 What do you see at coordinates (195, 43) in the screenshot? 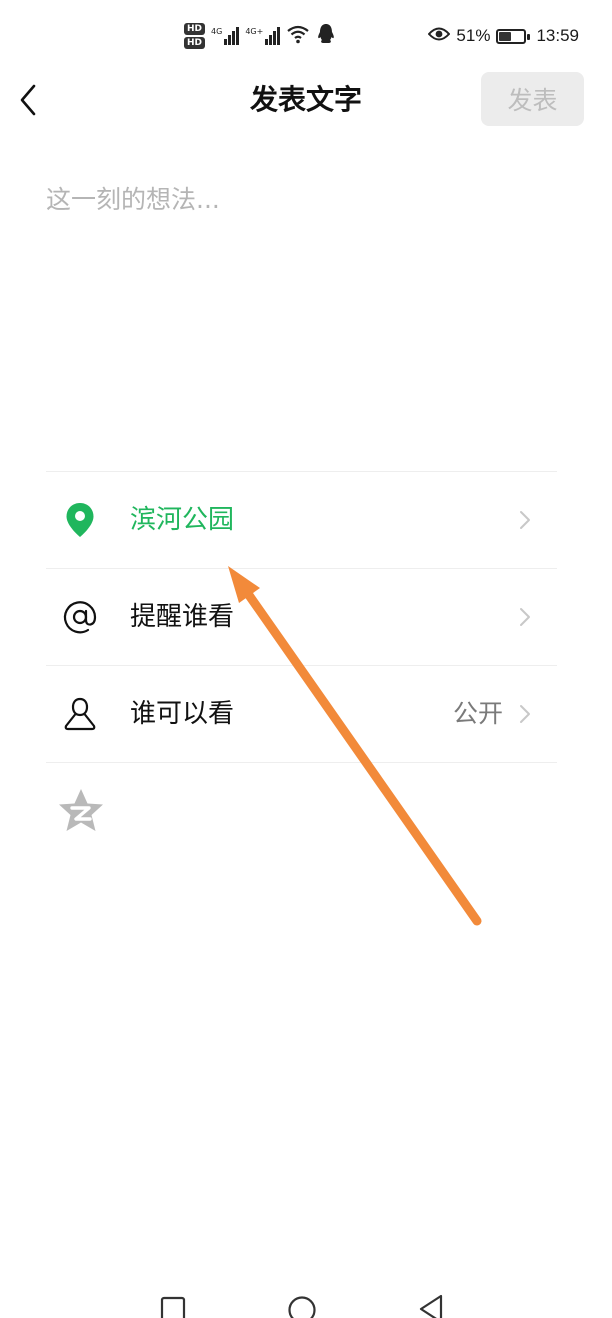
I see `hd-badge-bottom: HD` at bounding box center [195, 43].